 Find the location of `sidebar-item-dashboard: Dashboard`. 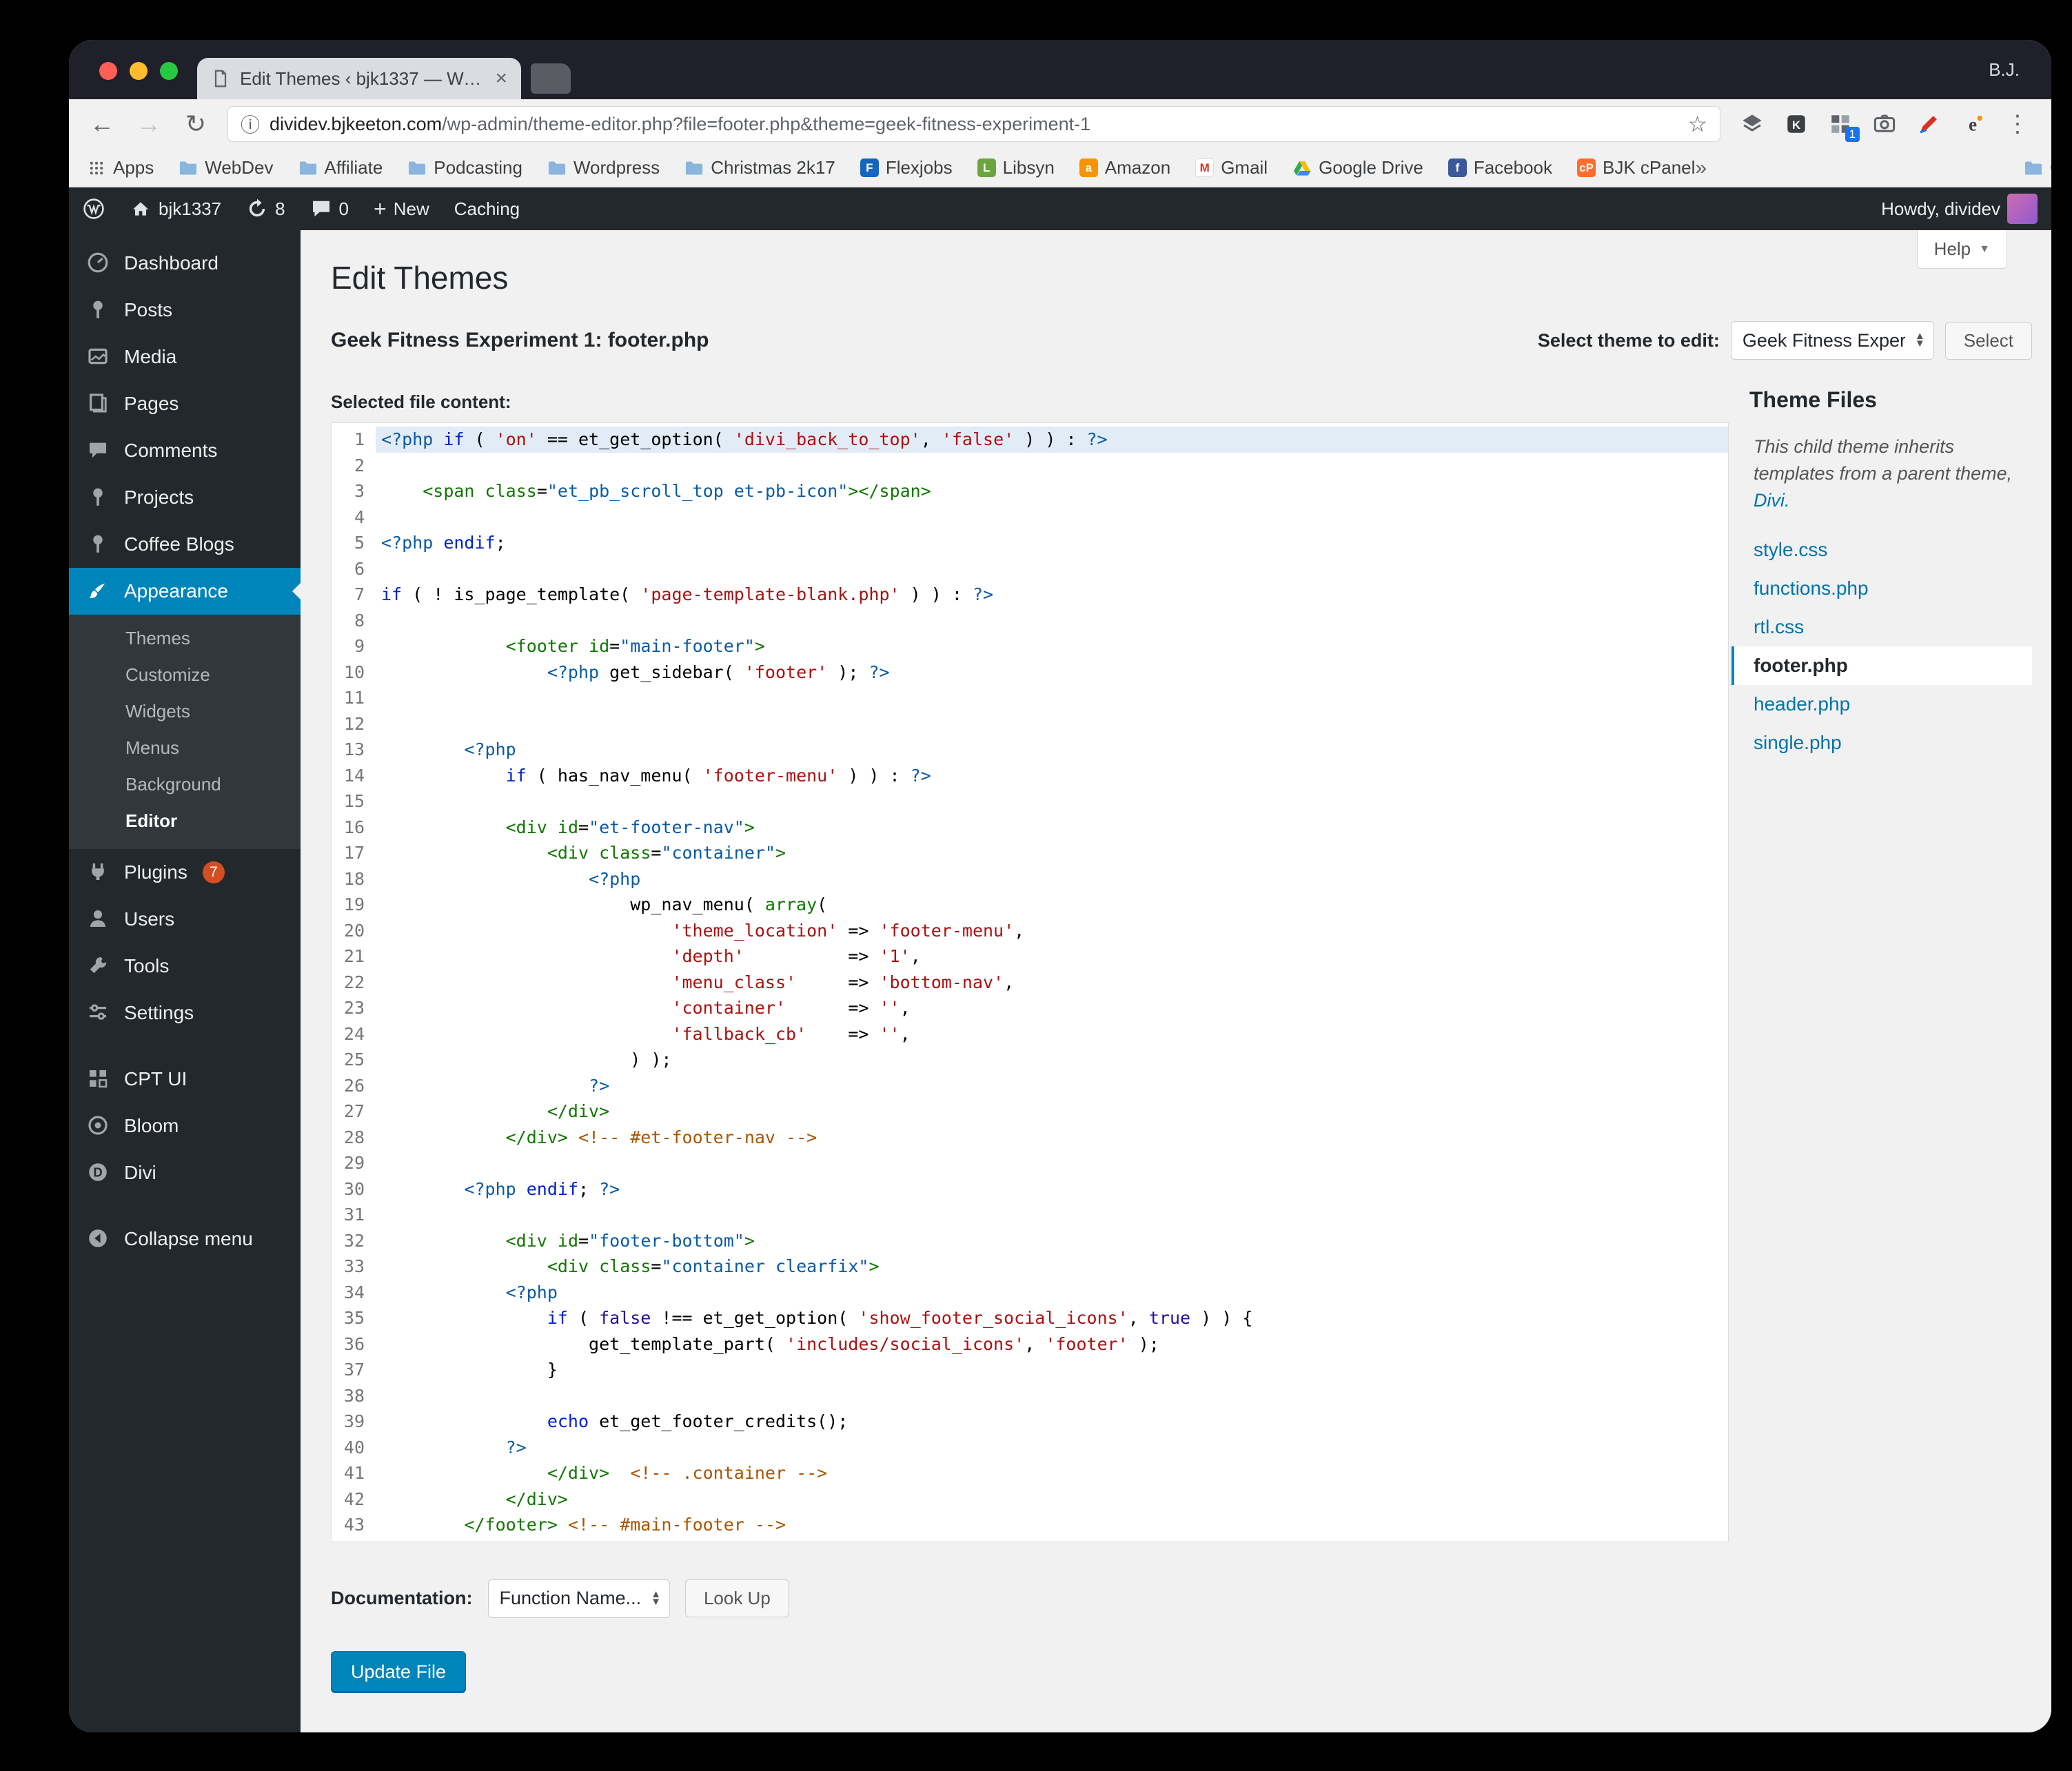

sidebar-item-dashboard: Dashboard is located at coordinates (185, 263).